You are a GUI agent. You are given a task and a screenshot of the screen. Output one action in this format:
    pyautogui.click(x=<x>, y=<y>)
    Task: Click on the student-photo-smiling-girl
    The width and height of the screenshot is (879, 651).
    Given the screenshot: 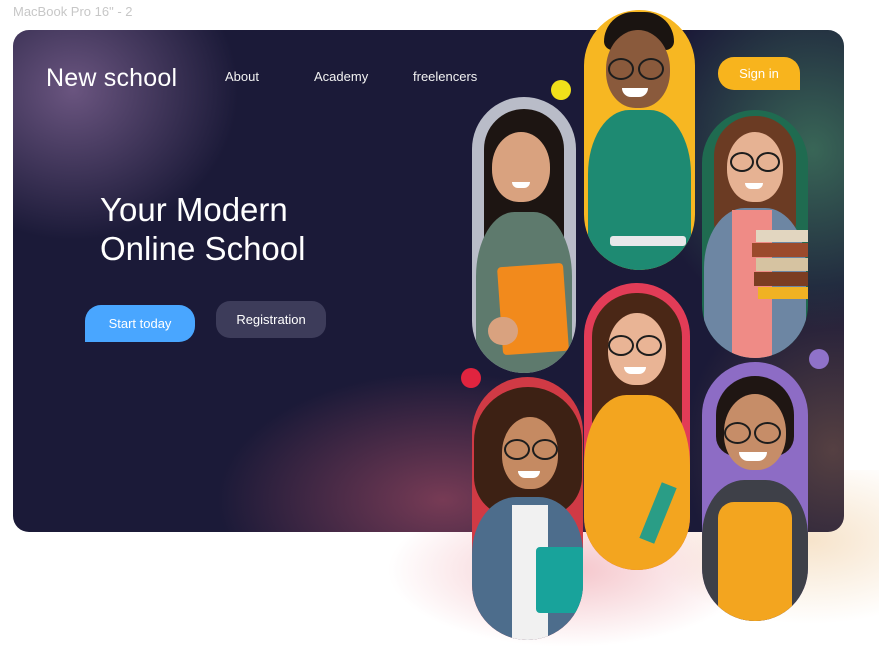 What is the action you would take?
    pyautogui.click(x=755, y=491)
    